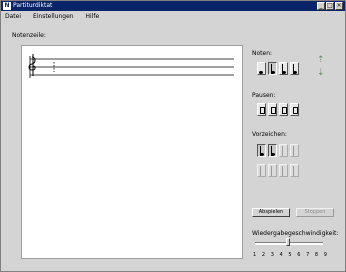 The image size is (346, 272). I want to click on notes-palette, so click(278, 68).